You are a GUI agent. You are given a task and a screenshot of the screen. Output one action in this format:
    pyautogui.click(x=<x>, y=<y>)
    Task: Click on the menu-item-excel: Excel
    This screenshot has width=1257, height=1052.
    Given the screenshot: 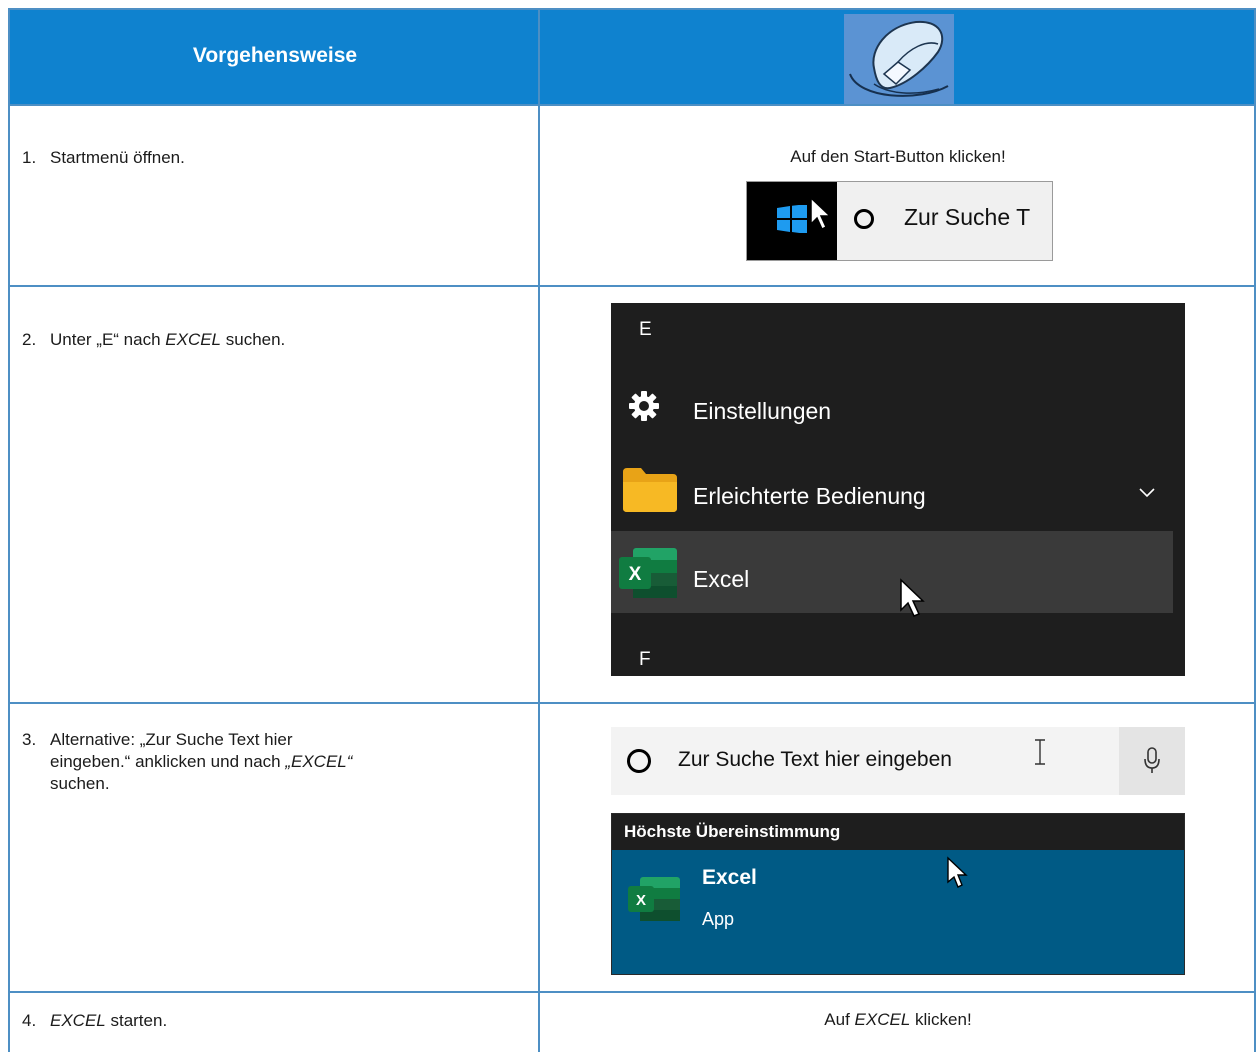 What is the action you would take?
    pyautogui.click(x=721, y=579)
    